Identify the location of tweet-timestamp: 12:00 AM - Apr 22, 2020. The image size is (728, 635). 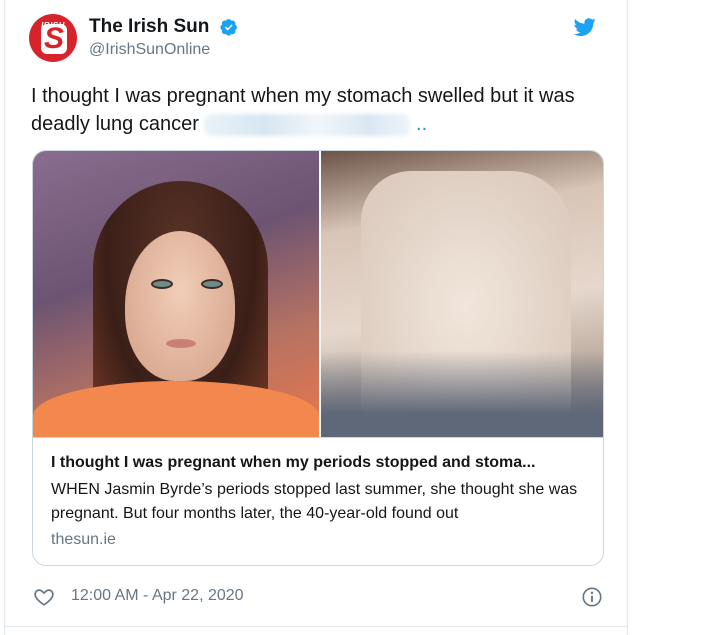
(157, 596).